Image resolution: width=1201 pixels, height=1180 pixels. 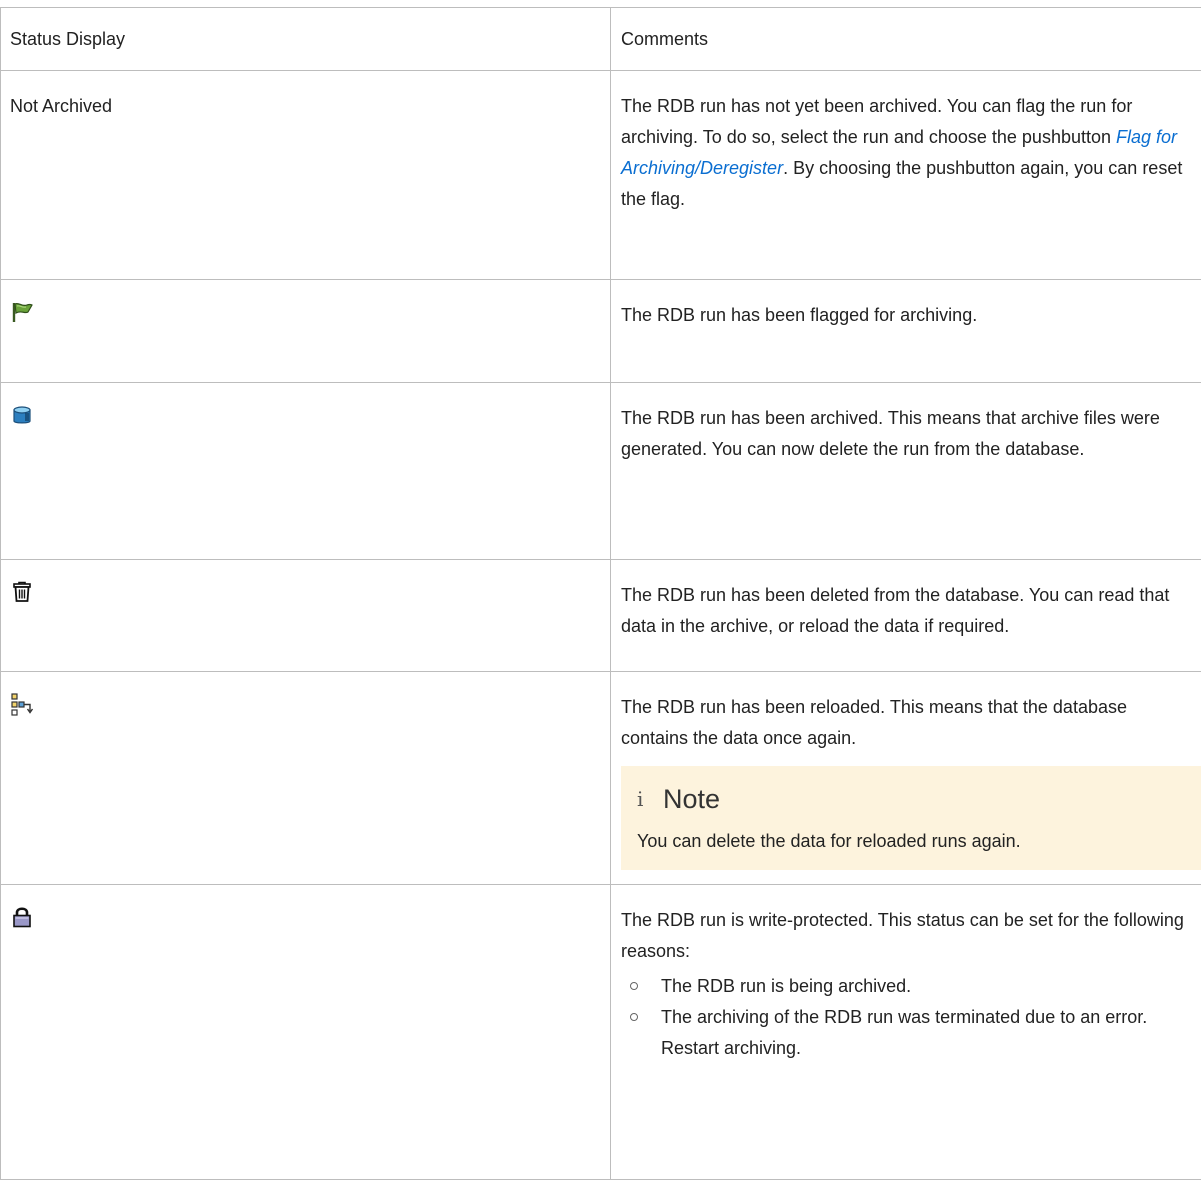 What do you see at coordinates (22, 704) in the screenshot?
I see `reload-hierarchy-icon` at bounding box center [22, 704].